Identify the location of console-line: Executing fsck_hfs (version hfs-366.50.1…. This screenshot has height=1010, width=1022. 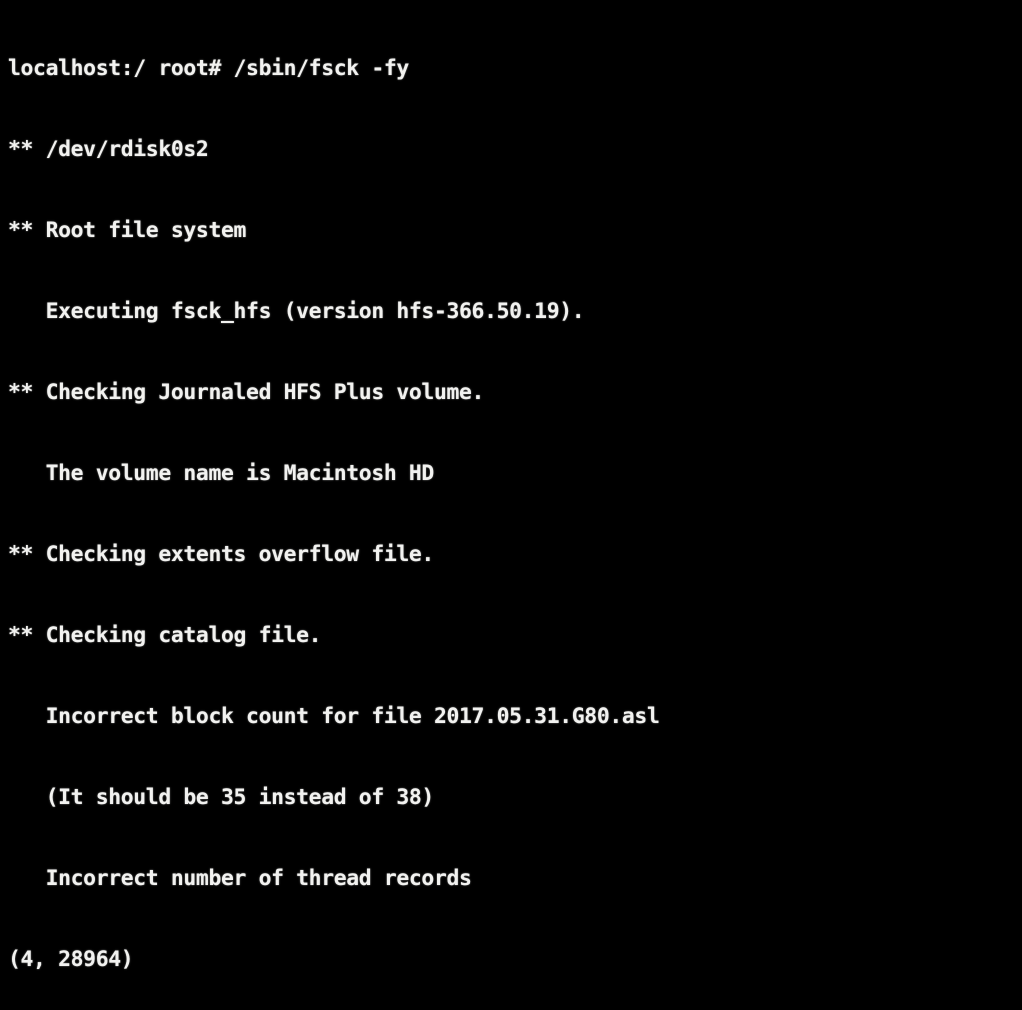
(296, 311).